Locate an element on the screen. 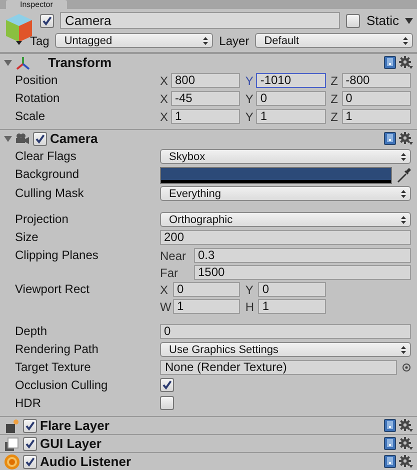 This screenshot has width=417, height=470. camera-icon is located at coordinates (22, 138).